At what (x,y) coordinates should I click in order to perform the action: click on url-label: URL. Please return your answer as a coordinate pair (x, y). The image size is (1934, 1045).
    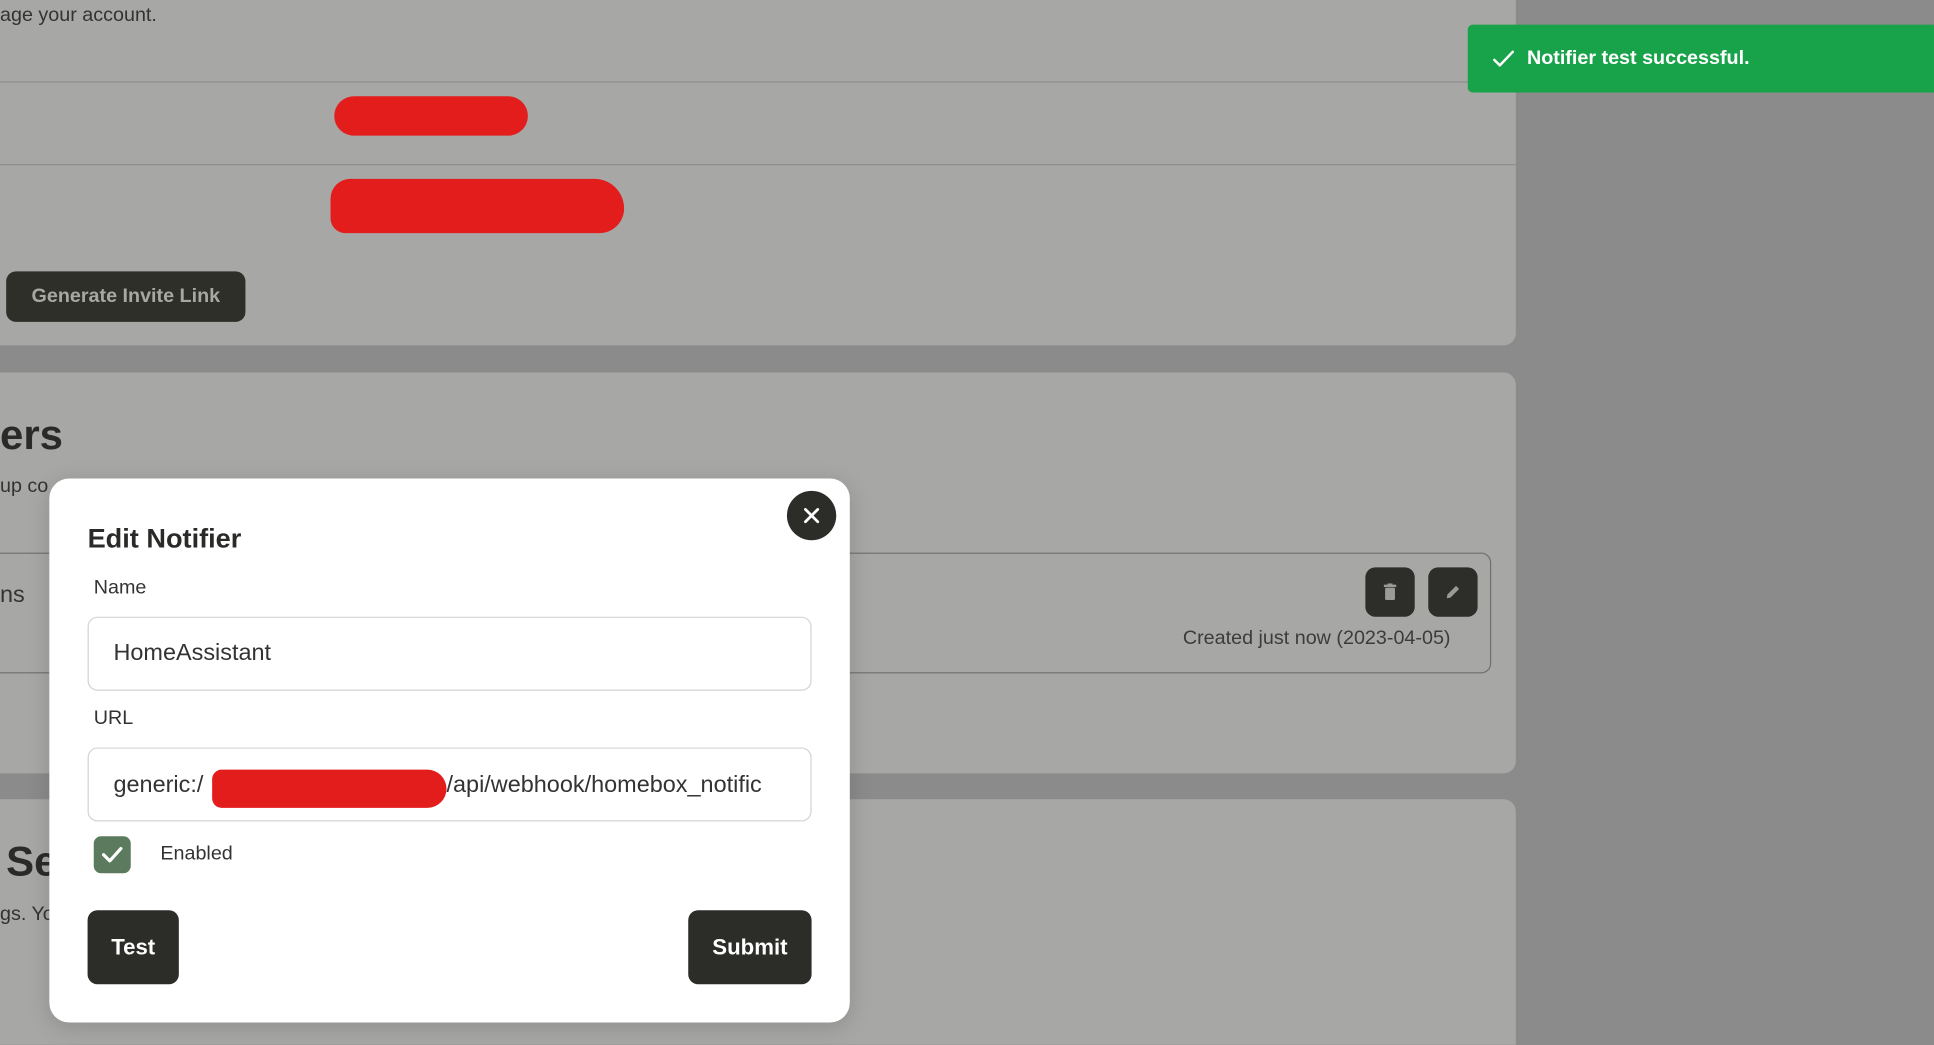
    Looking at the image, I should click on (113, 718).